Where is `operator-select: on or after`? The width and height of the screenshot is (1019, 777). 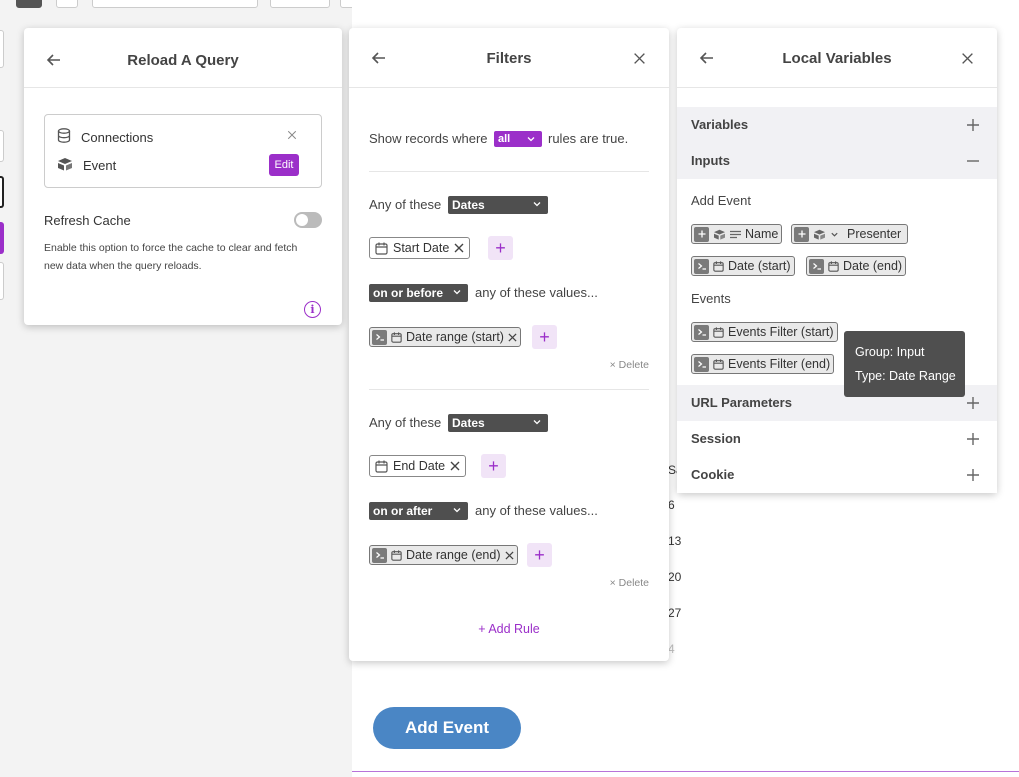
operator-select: on or after is located at coordinates (418, 511).